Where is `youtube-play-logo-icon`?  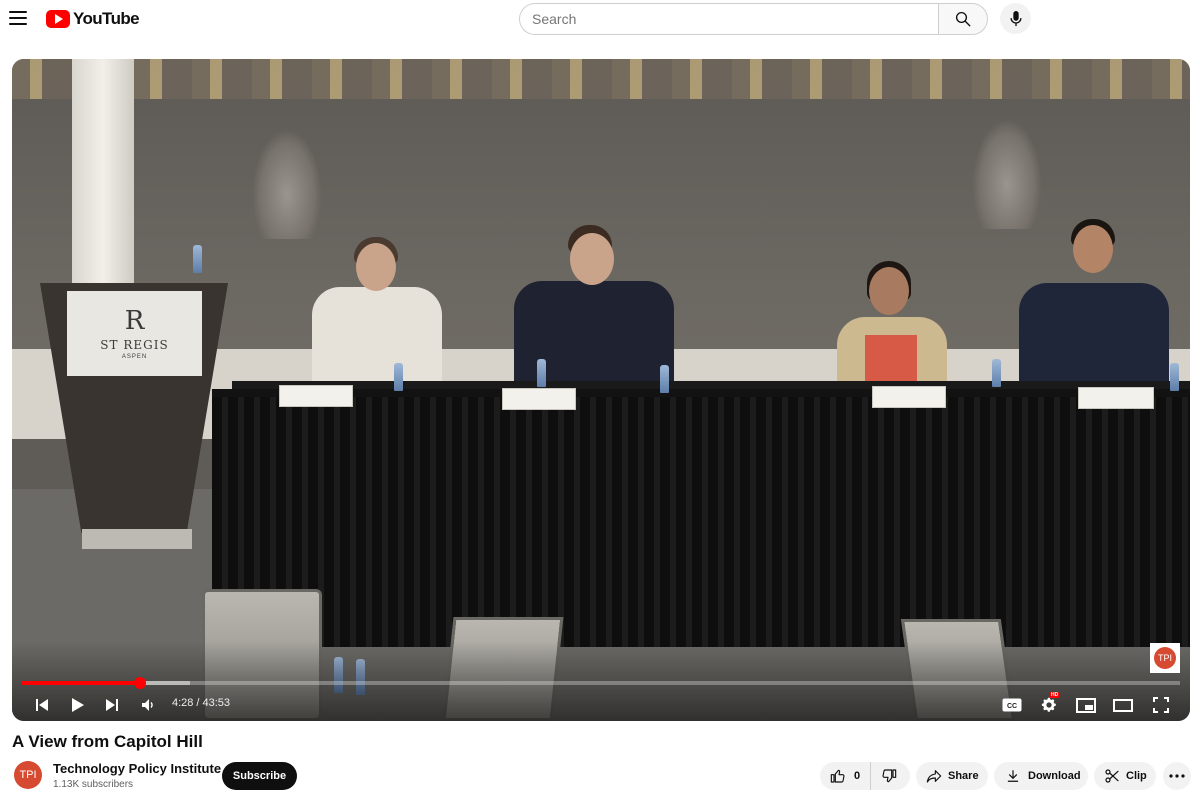 youtube-play-logo-icon is located at coordinates (58, 19).